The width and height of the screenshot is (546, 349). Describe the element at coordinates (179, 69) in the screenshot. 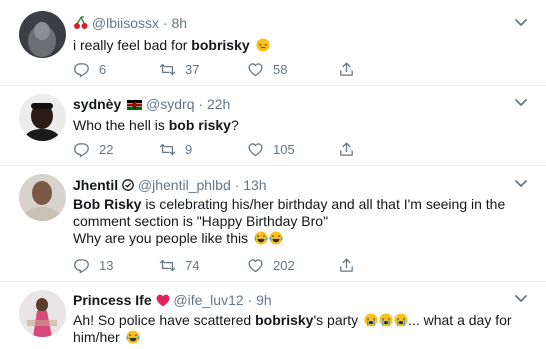

I see `retweet-button: 37` at that location.